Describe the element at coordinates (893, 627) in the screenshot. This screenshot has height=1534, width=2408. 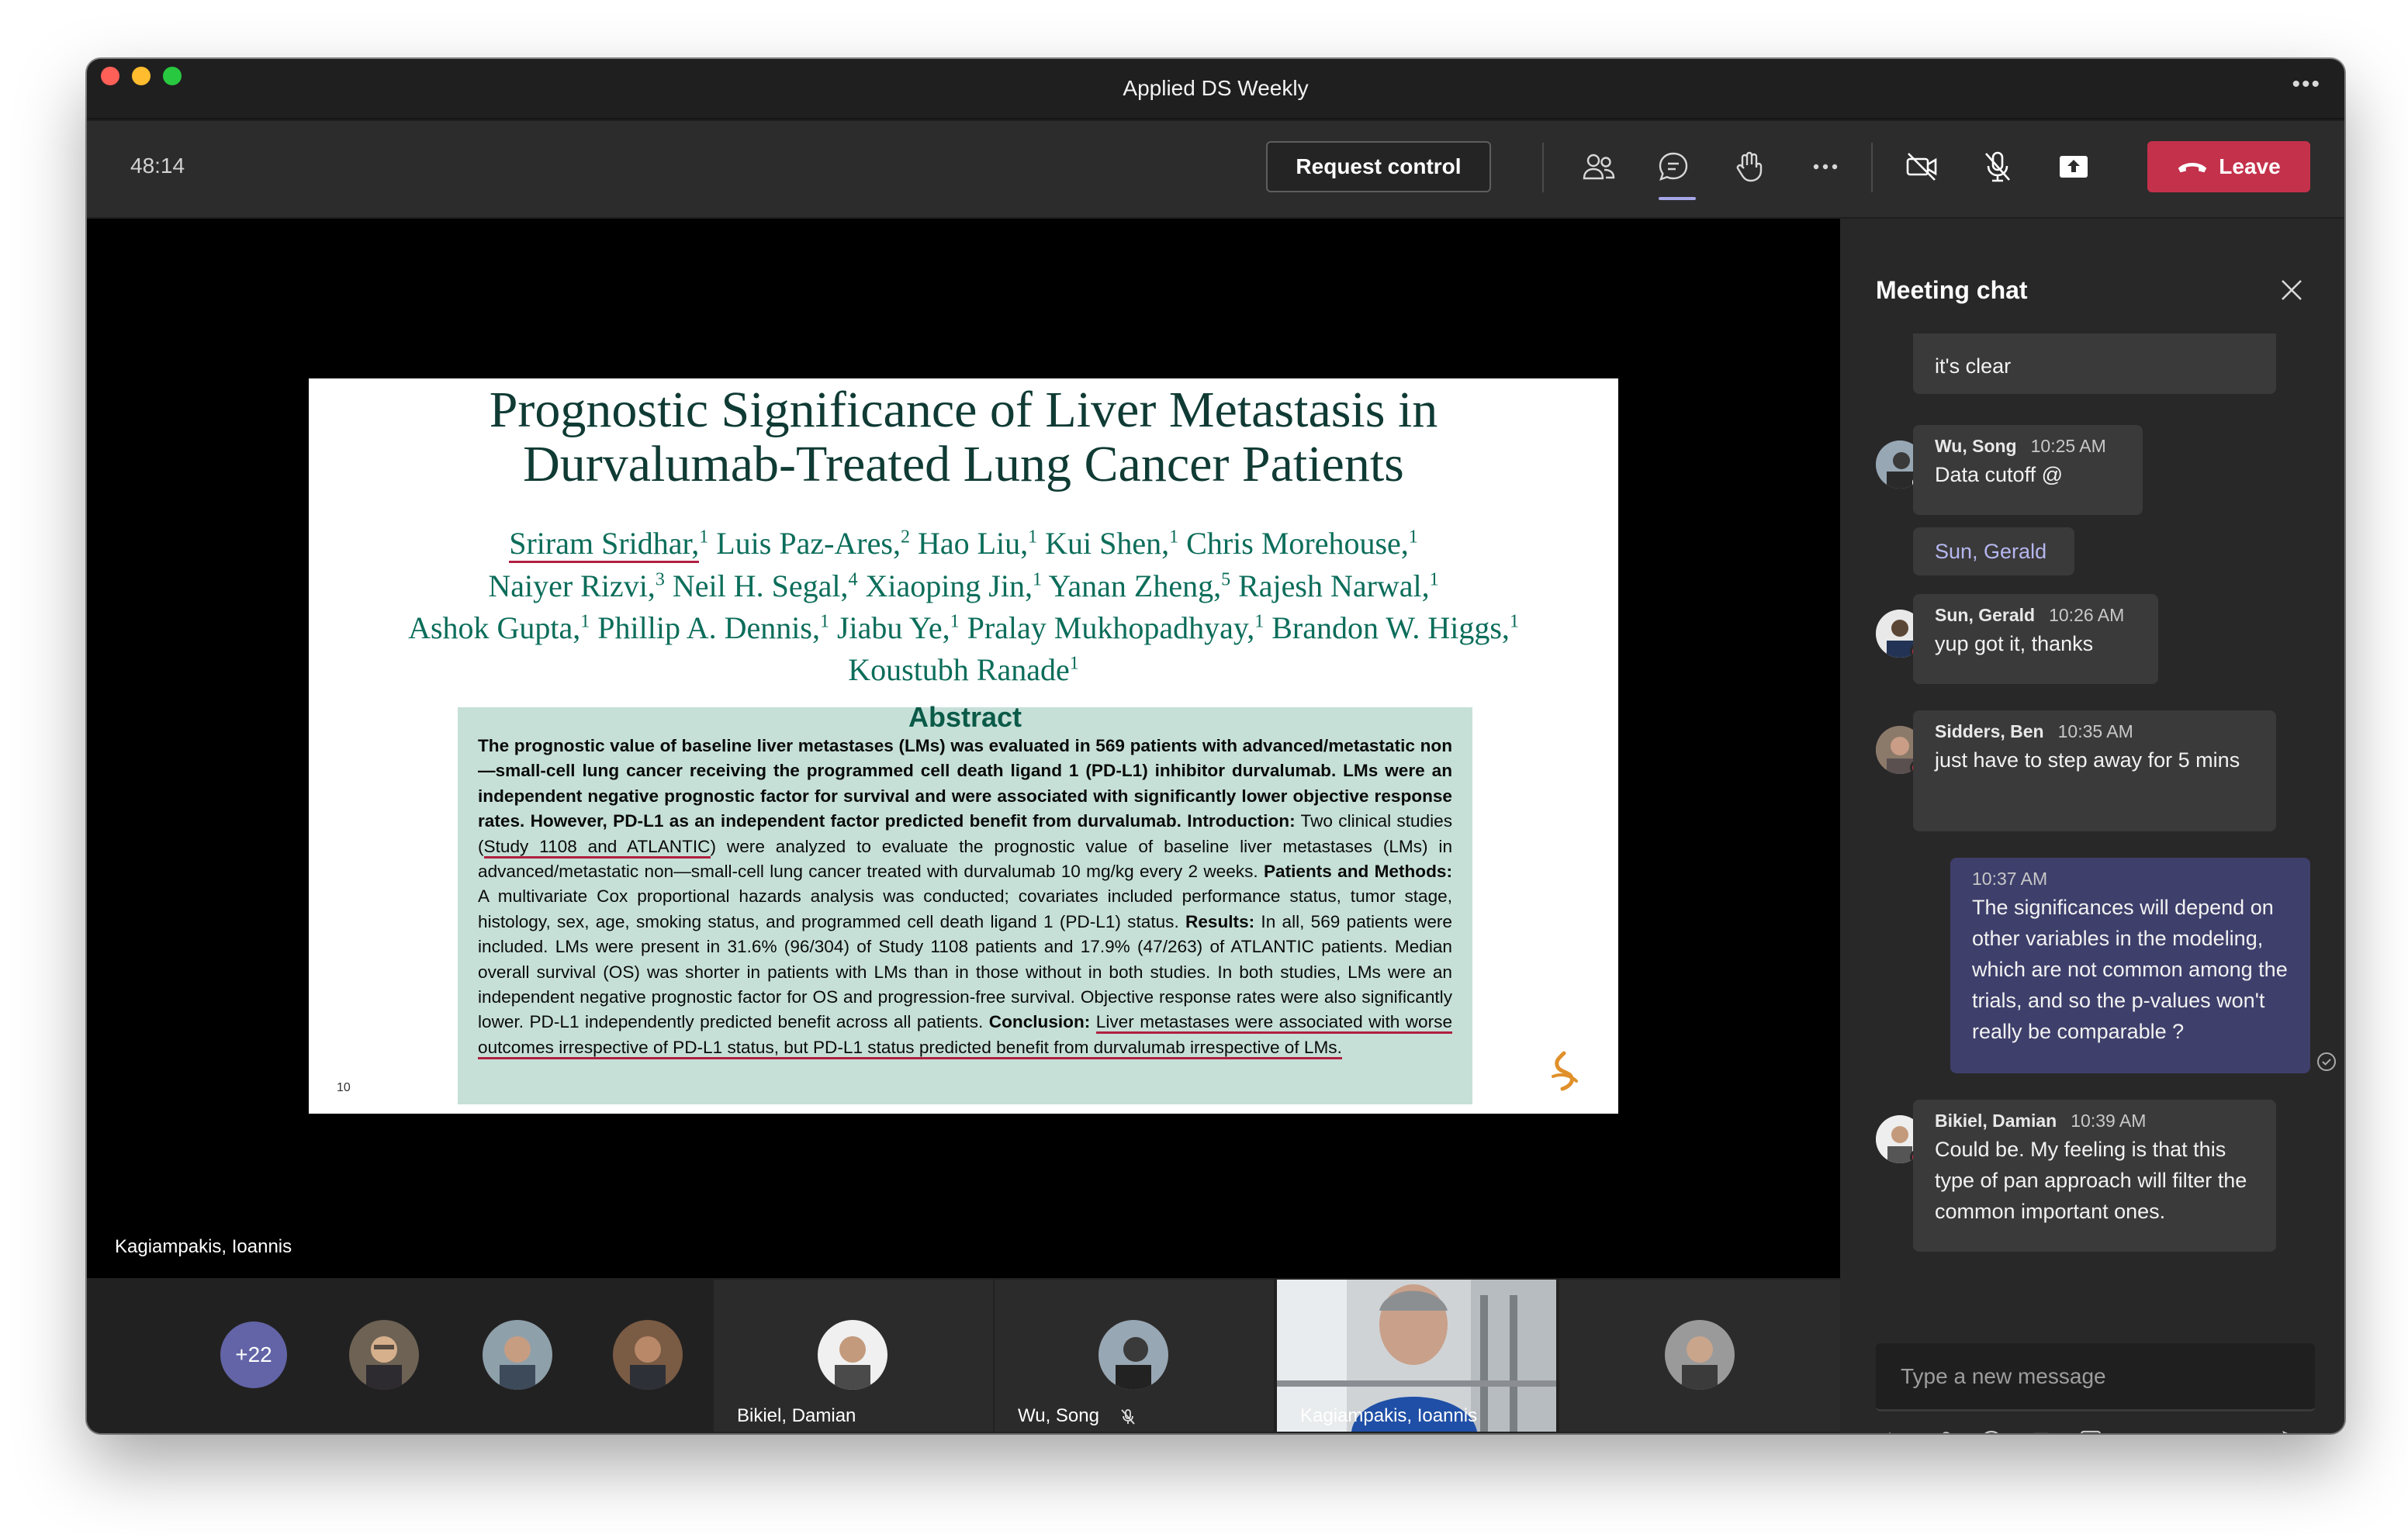
I see `author-name-text: Jiabu Ye,` at that location.